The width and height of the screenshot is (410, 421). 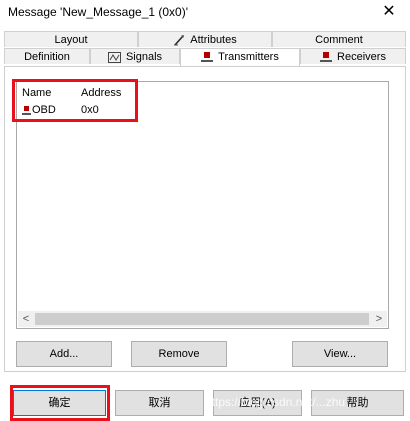 I want to click on tab-label: Definition, so click(x=47, y=57).